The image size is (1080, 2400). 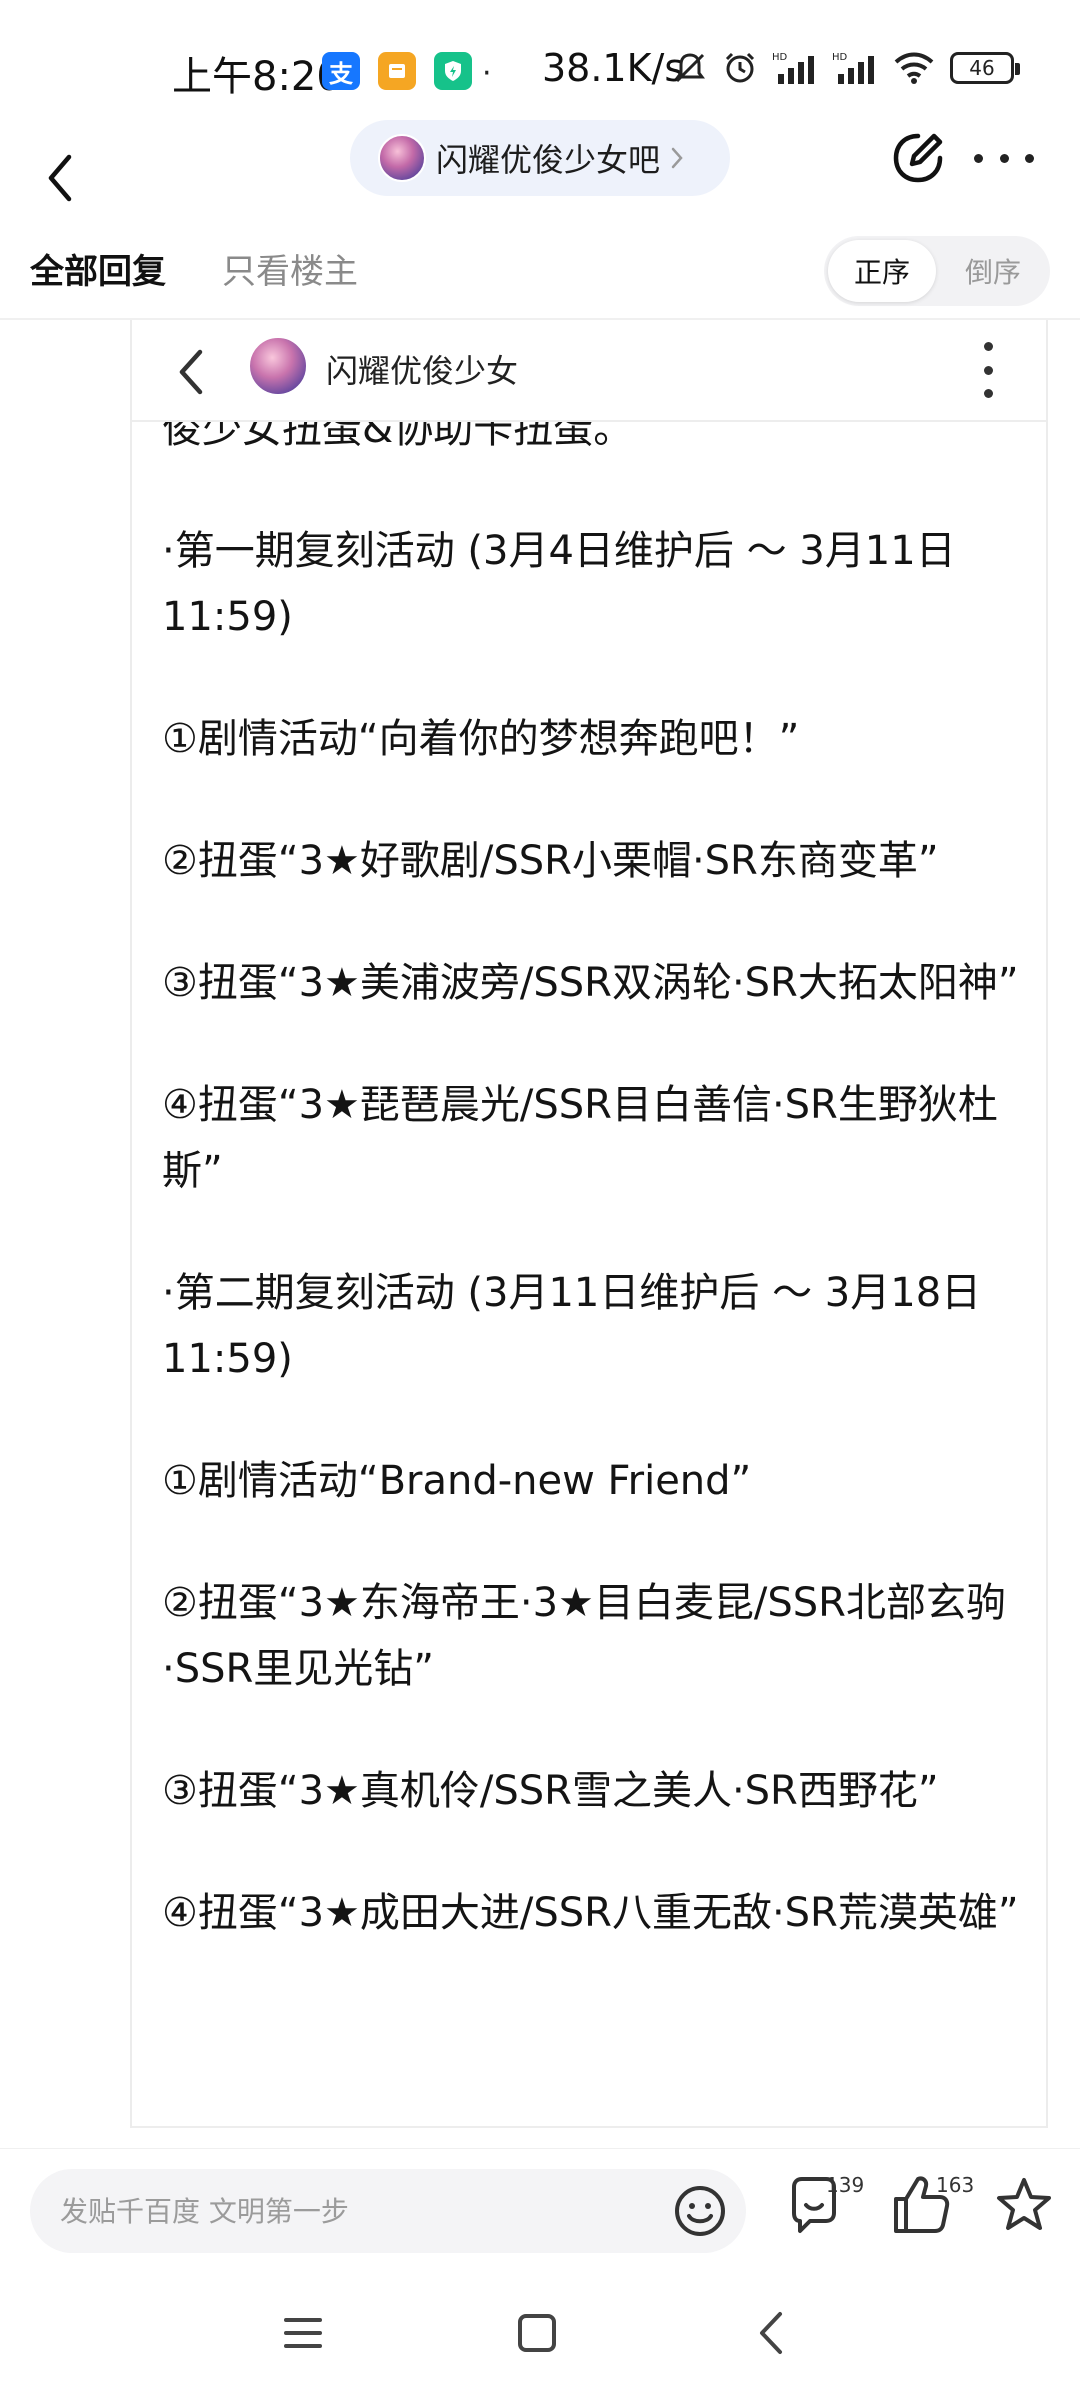 I want to click on edit-icon, so click(x=918, y=158).